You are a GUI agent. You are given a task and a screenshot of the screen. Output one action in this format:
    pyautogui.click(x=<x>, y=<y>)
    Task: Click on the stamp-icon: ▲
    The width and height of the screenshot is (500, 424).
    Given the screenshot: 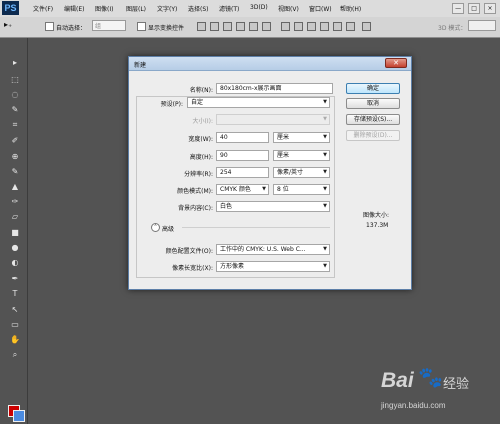 What is the action you would take?
    pyautogui.click(x=15, y=187)
    